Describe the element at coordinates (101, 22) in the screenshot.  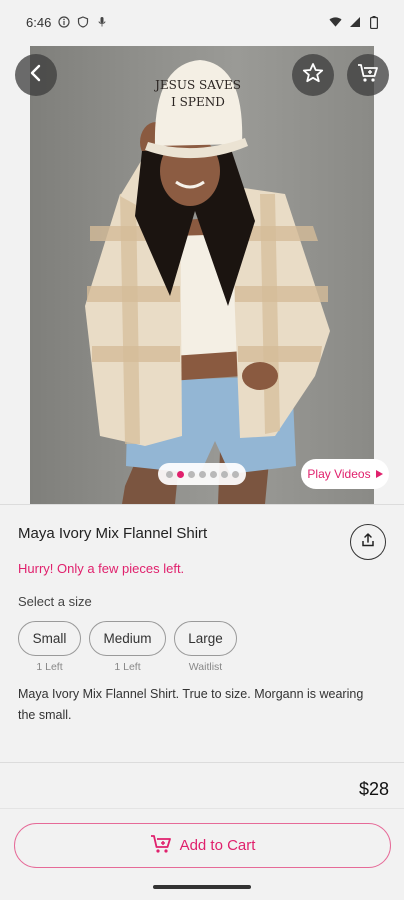
I see `mic-icon` at that location.